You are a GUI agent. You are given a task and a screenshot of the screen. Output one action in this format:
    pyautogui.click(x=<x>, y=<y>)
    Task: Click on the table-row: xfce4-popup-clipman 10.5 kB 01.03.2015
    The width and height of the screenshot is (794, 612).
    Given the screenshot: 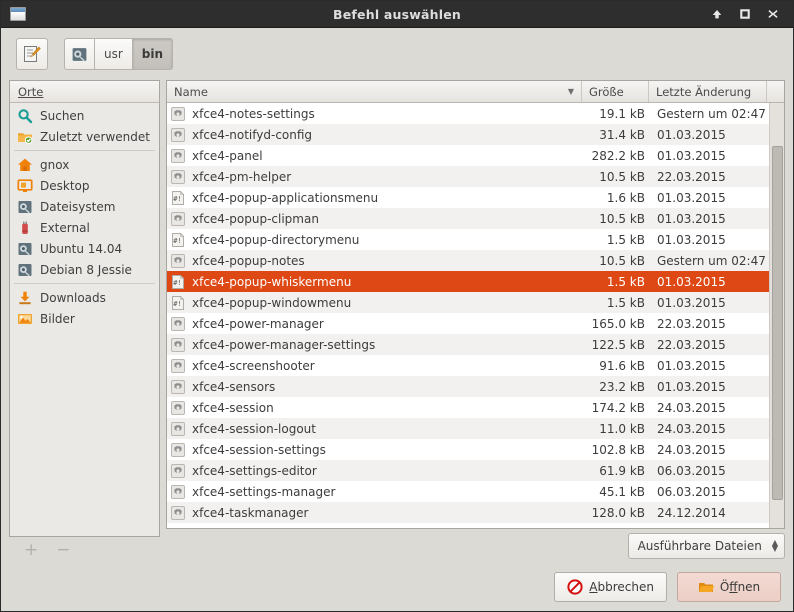 What is the action you would take?
    pyautogui.click(x=468, y=218)
    